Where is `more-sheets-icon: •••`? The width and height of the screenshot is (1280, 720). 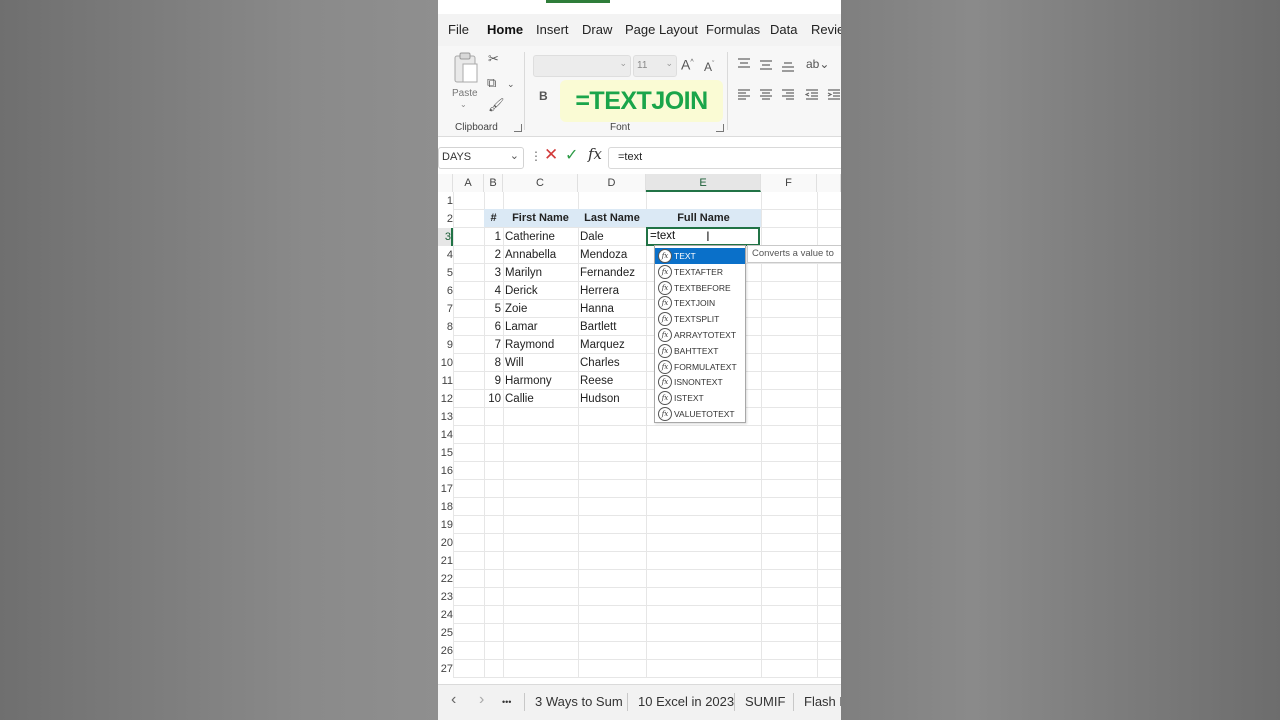
more-sheets-icon: ••• is located at coordinates (506, 702).